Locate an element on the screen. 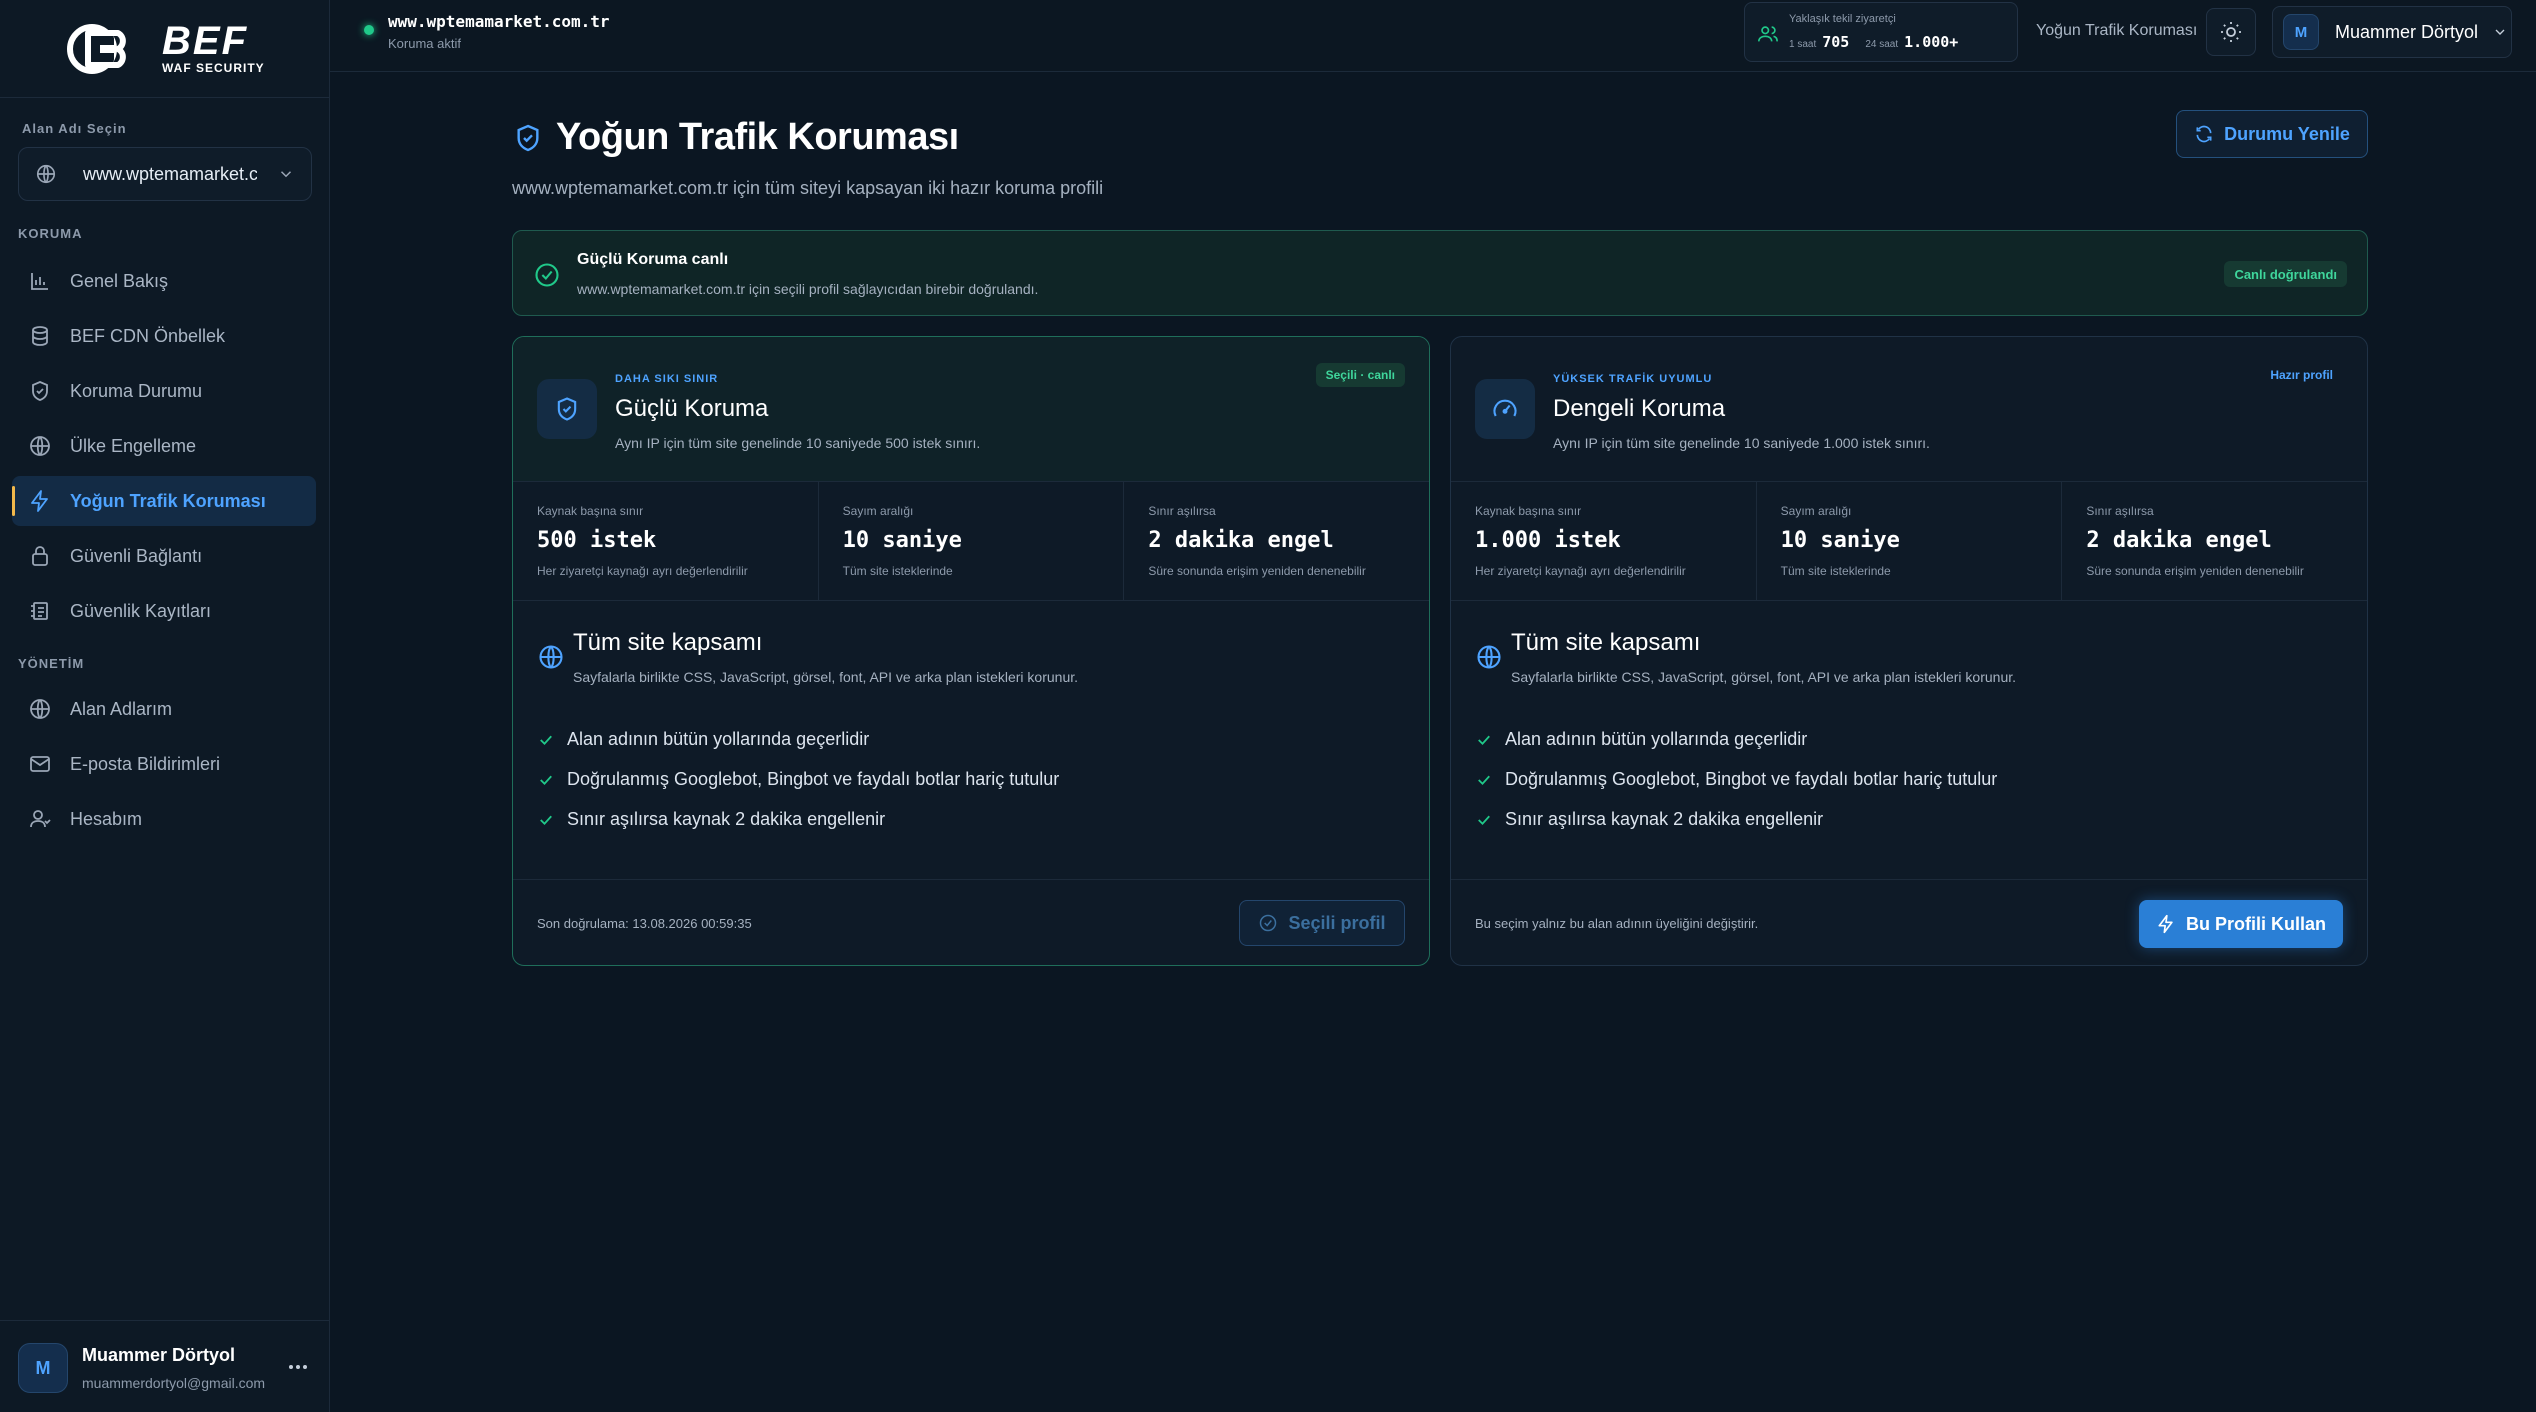 This screenshot has height=1412, width=2536. sidebar-item-label: Koruma Durumu is located at coordinates (136, 390).